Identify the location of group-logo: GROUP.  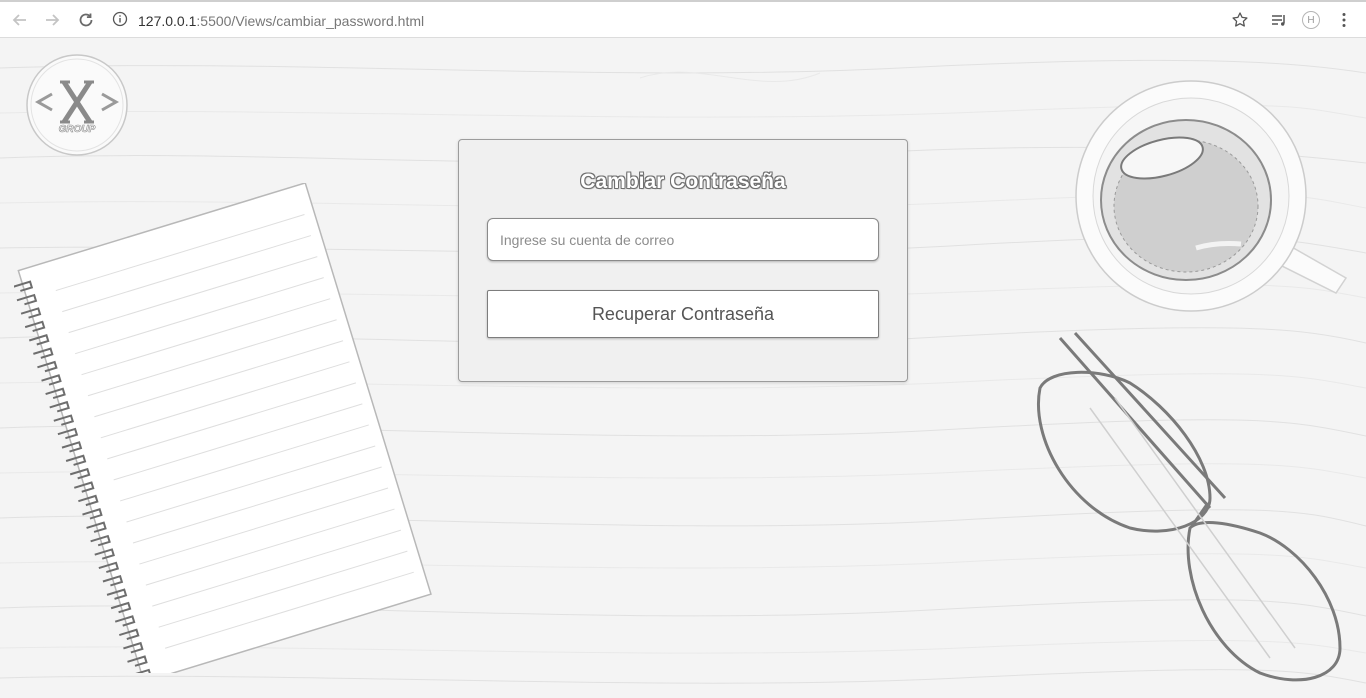
(77, 105).